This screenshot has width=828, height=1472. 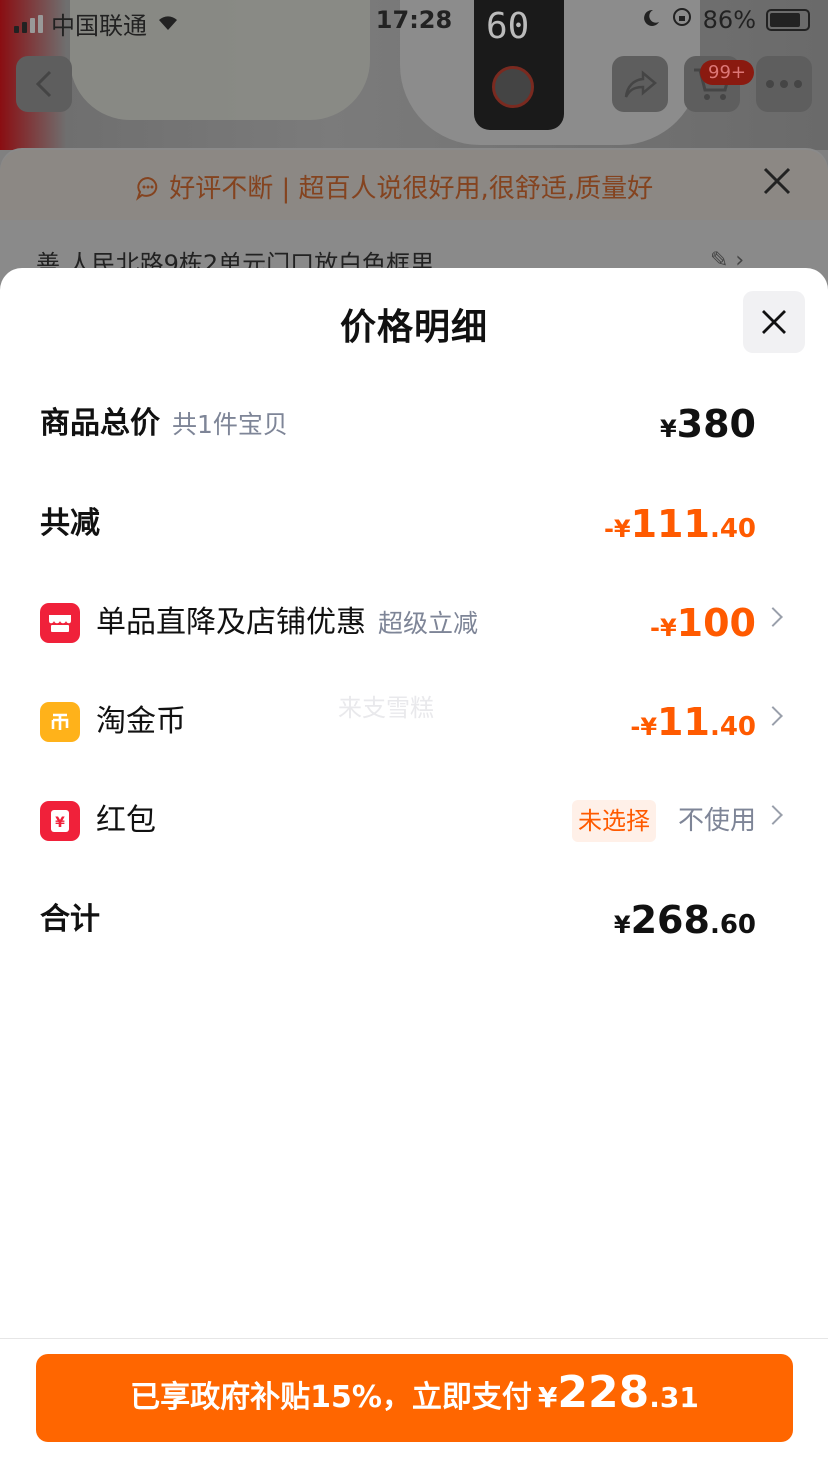 What do you see at coordinates (70, 919) in the screenshot?
I see `subtotal-label: 合计` at bounding box center [70, 919].